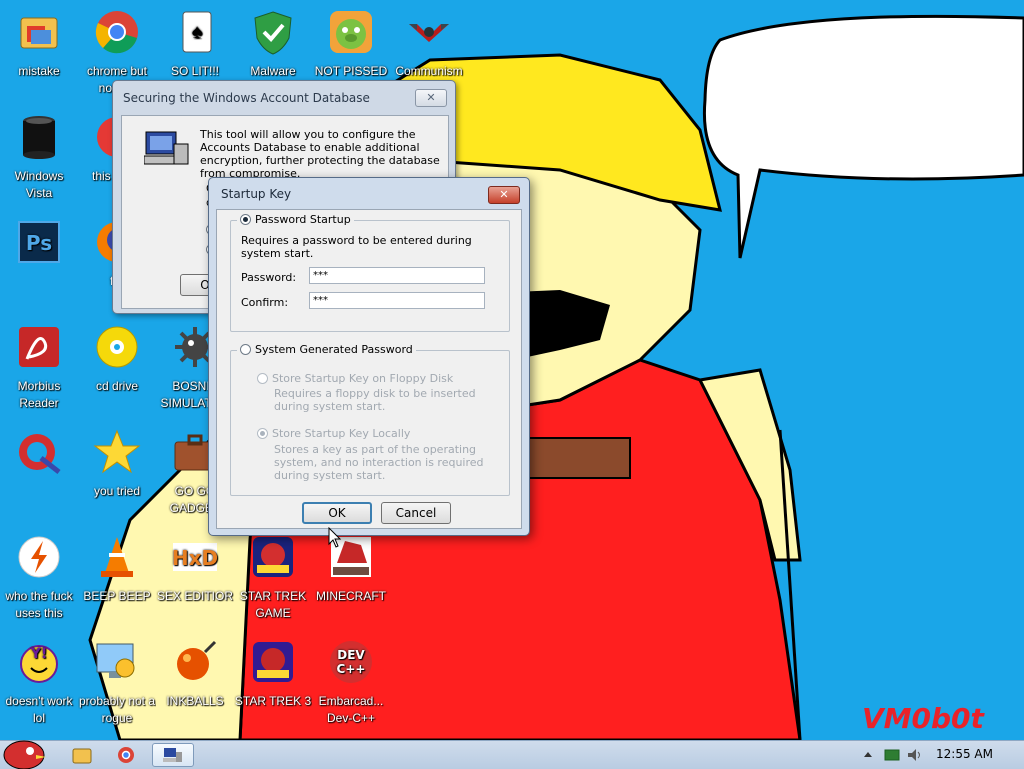 The width and height of the screenshot is (1024, 769). I want to click on taskbar-syskey, so click(173, 755).